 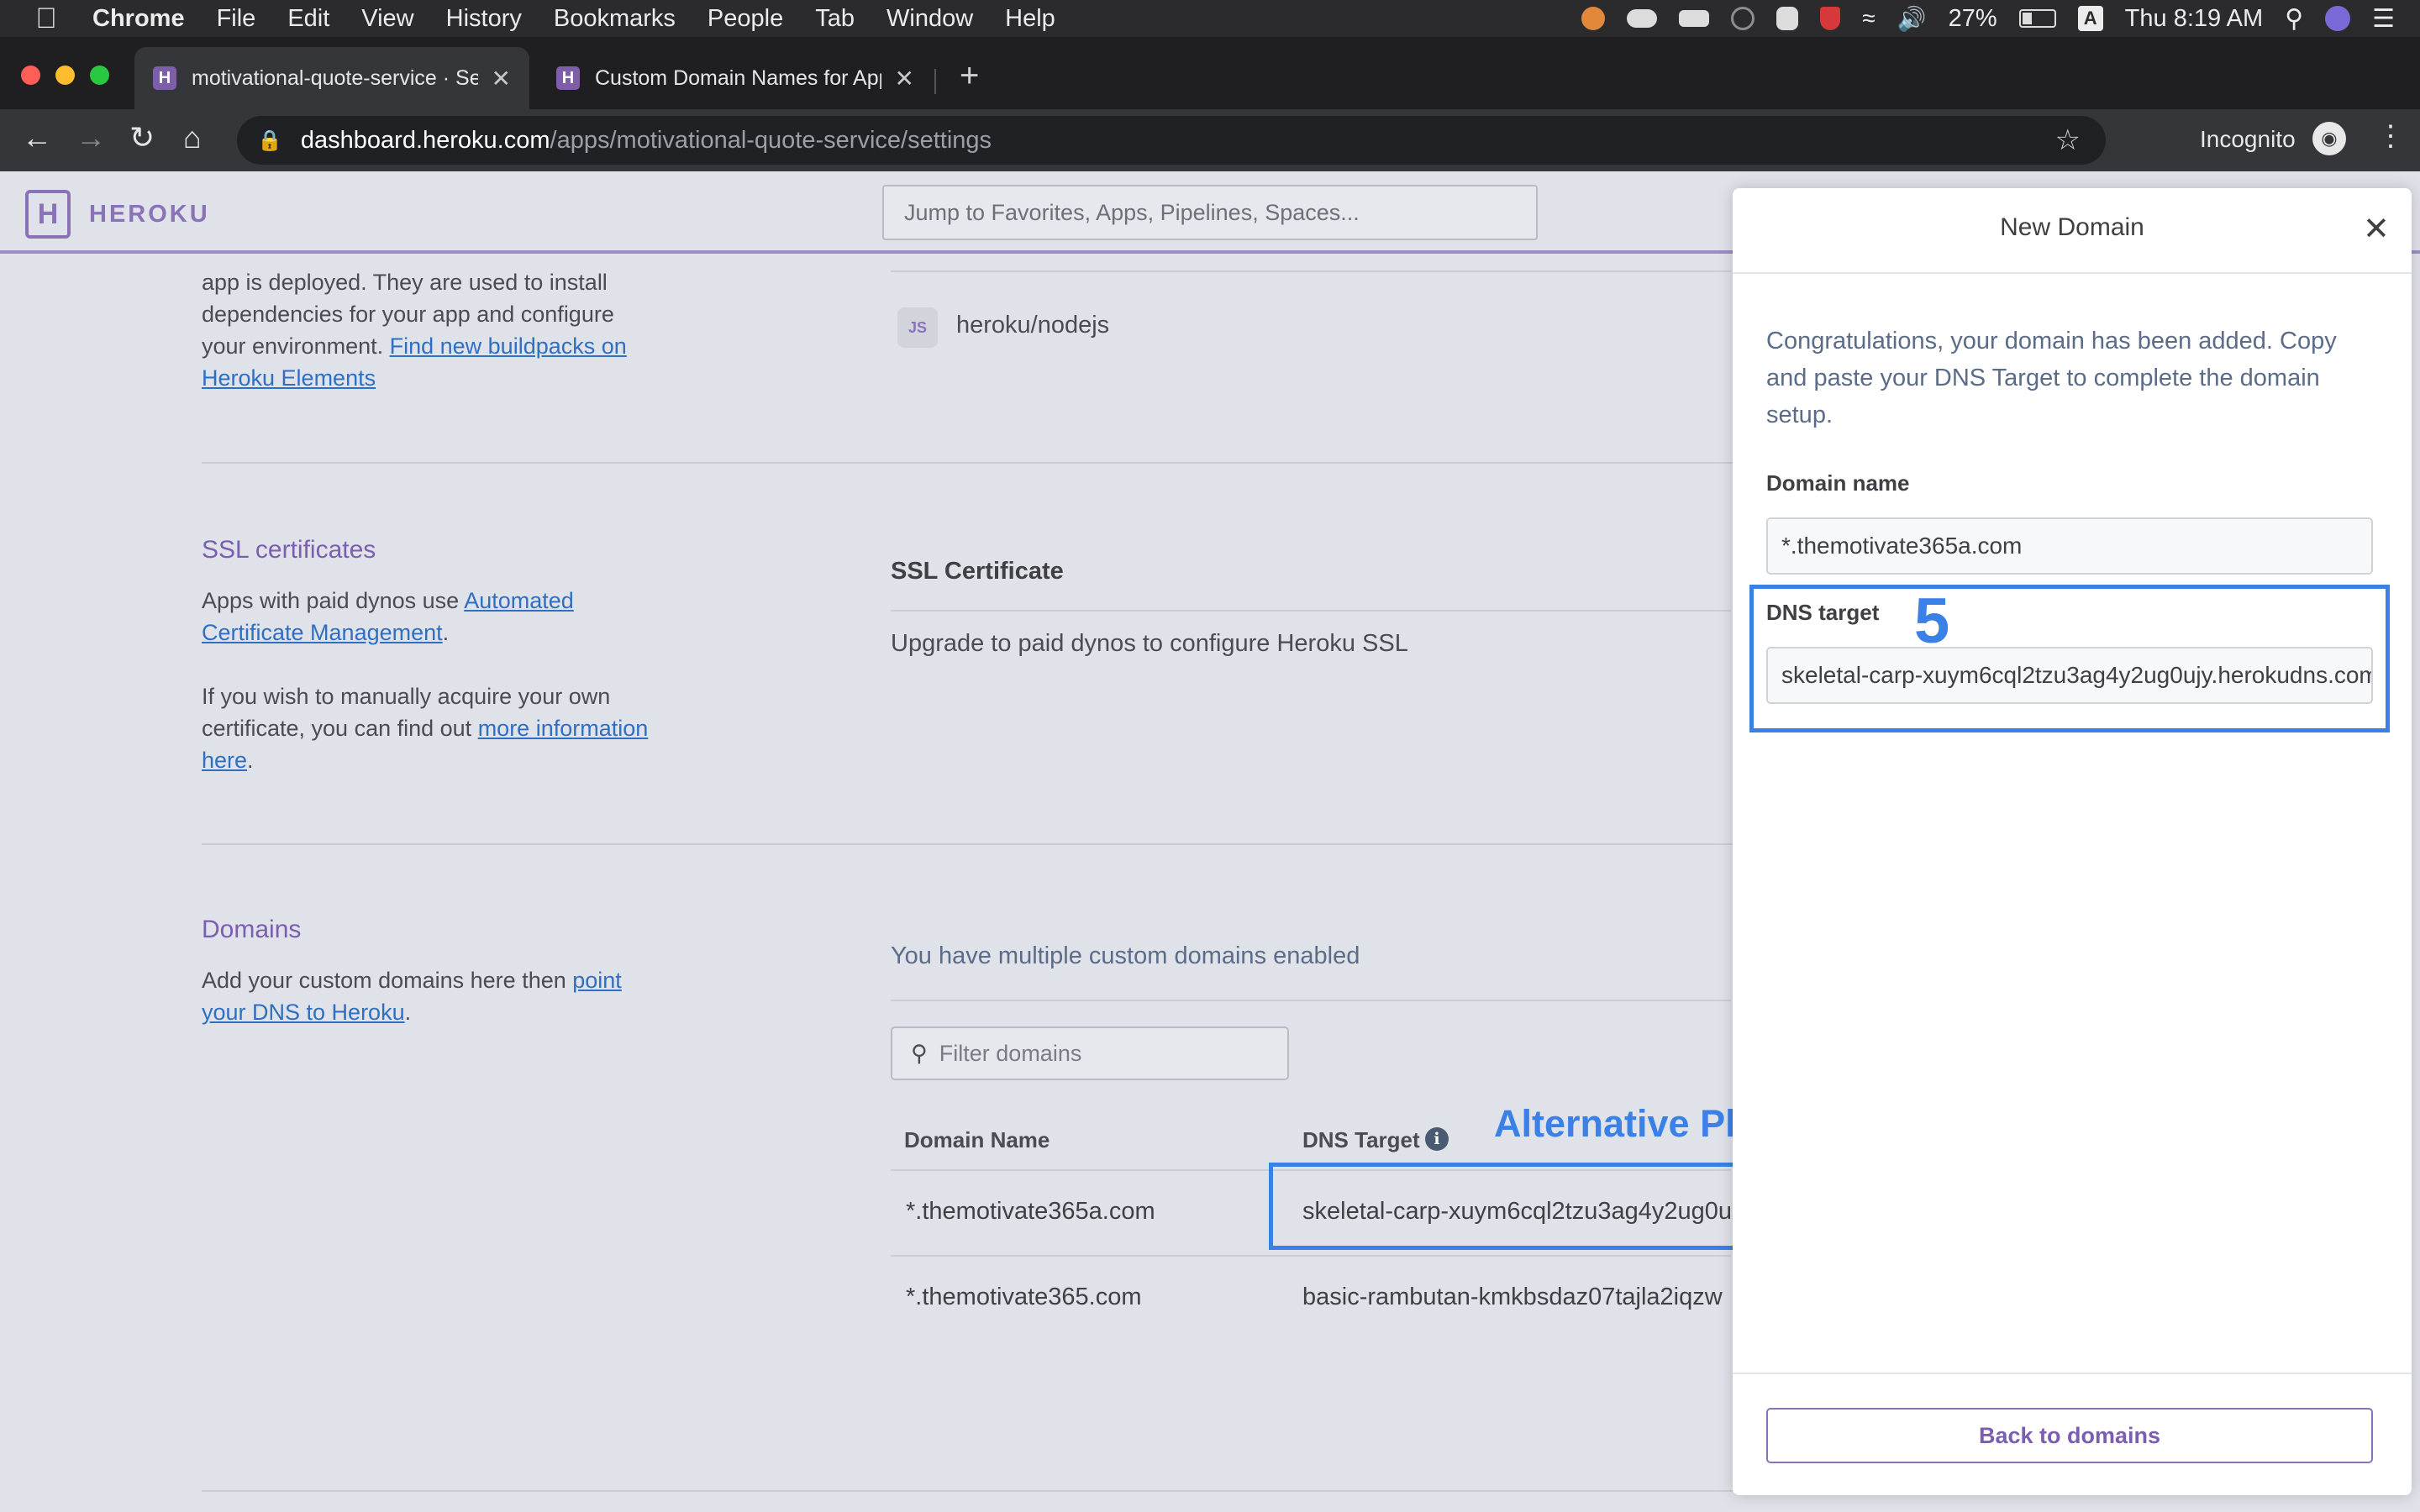 I want to click on buildpack-name: heroku/nodejs, so click(x=1033, y=325).